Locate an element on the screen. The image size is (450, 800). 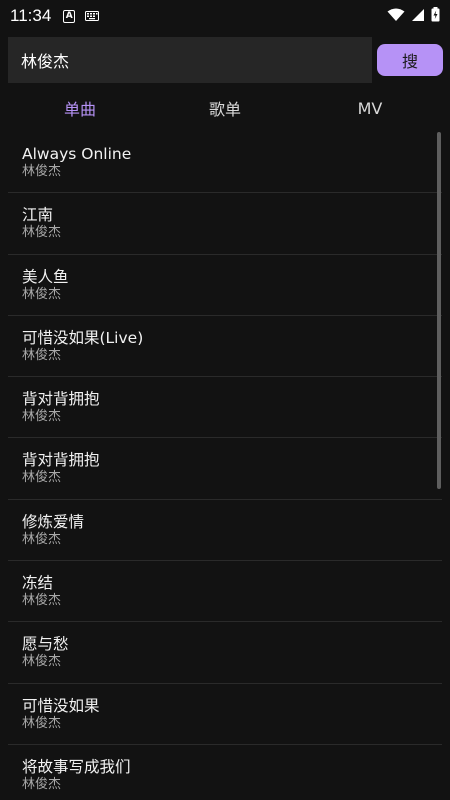
song-item: Always Online 林俊杰 is located at coordinates (225, 163).